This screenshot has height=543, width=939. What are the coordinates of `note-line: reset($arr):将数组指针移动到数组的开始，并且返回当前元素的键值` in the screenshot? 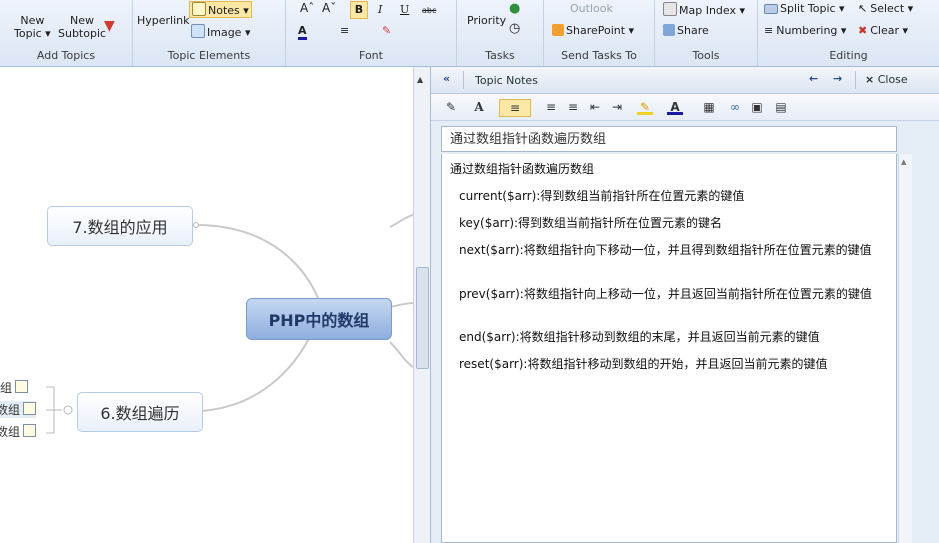 It's located at (643, 364).